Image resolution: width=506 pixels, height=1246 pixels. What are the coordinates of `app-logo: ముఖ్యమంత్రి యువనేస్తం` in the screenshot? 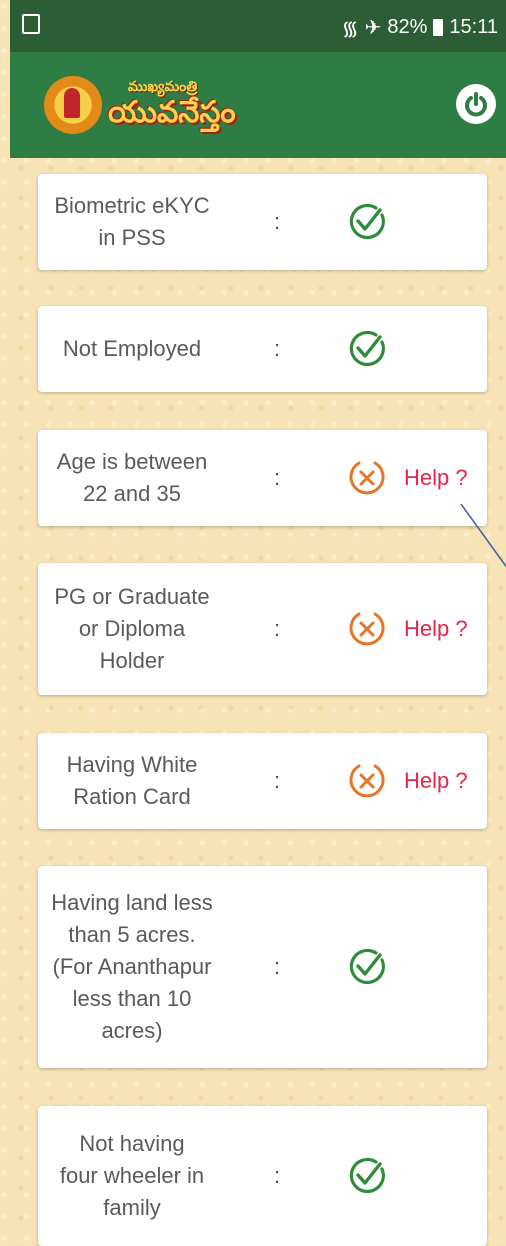 It's located at (149, 107).